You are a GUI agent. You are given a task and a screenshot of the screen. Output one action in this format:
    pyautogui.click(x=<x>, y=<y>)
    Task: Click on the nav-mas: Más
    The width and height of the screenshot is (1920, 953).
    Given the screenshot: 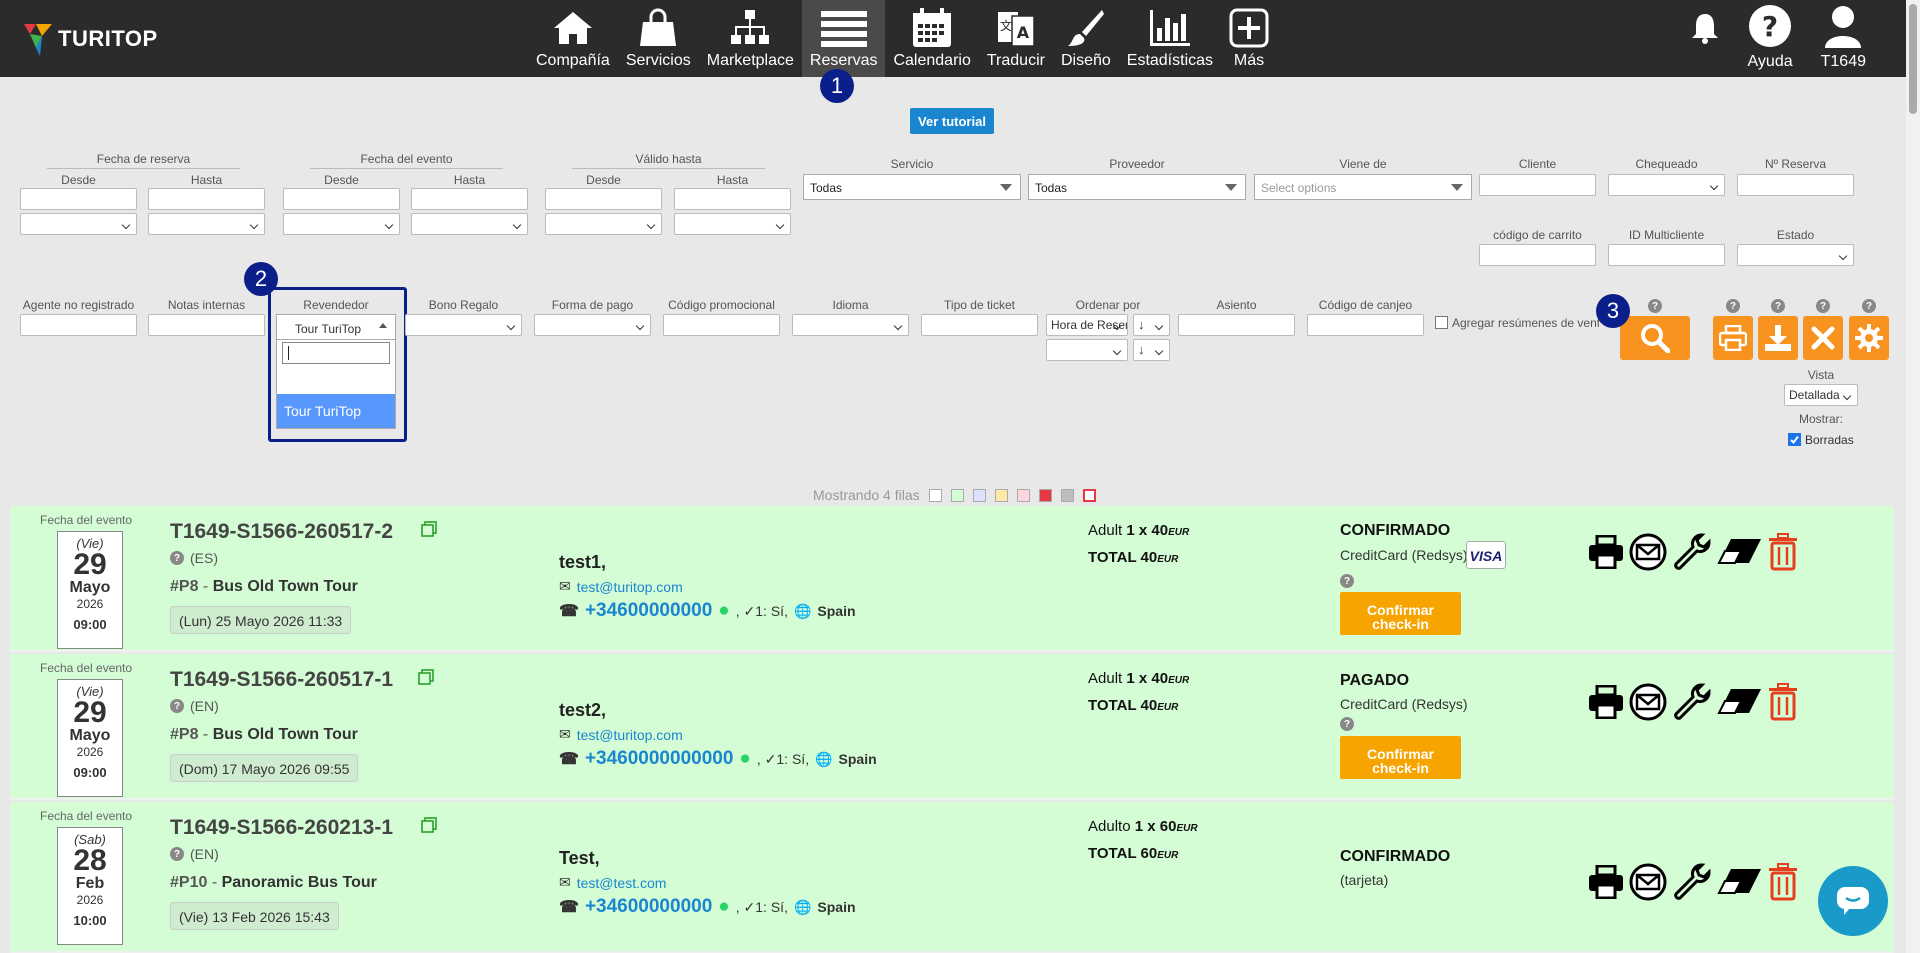 What is the action you would take?
    pyautogui.click(x=1249, y=38)
    